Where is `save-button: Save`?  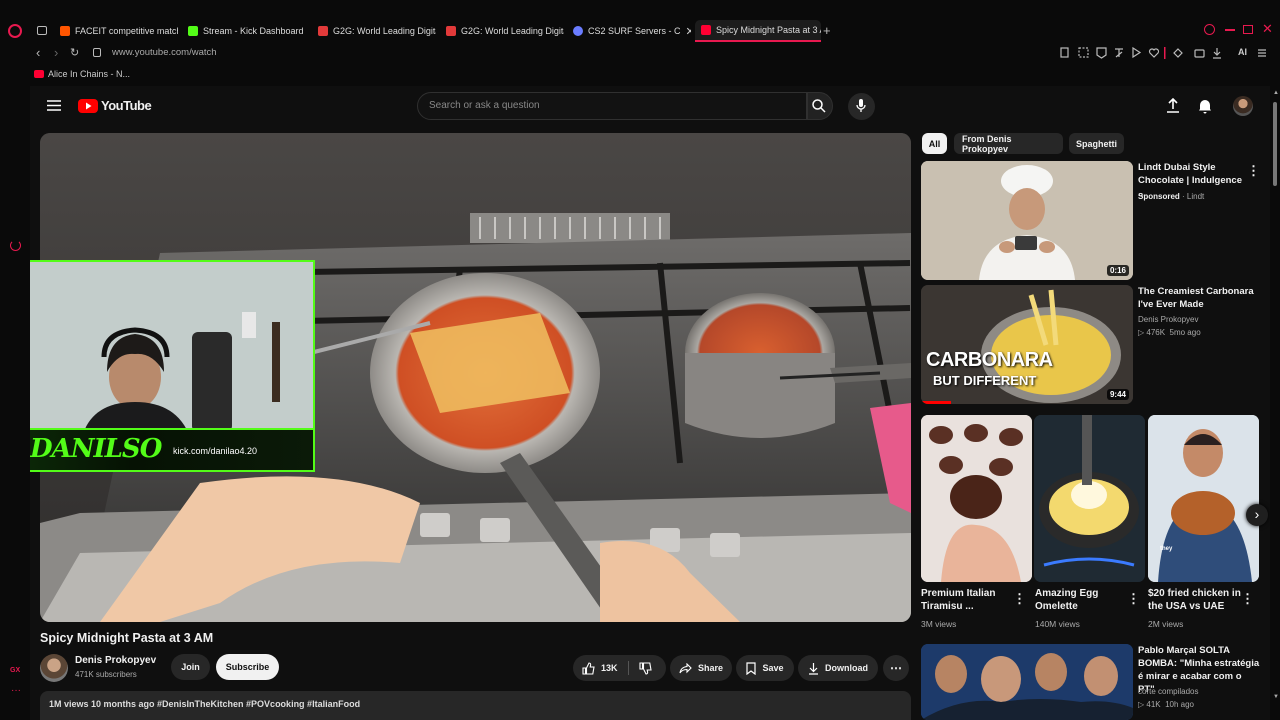
save-button: Save is located at coordinates (765, 668).